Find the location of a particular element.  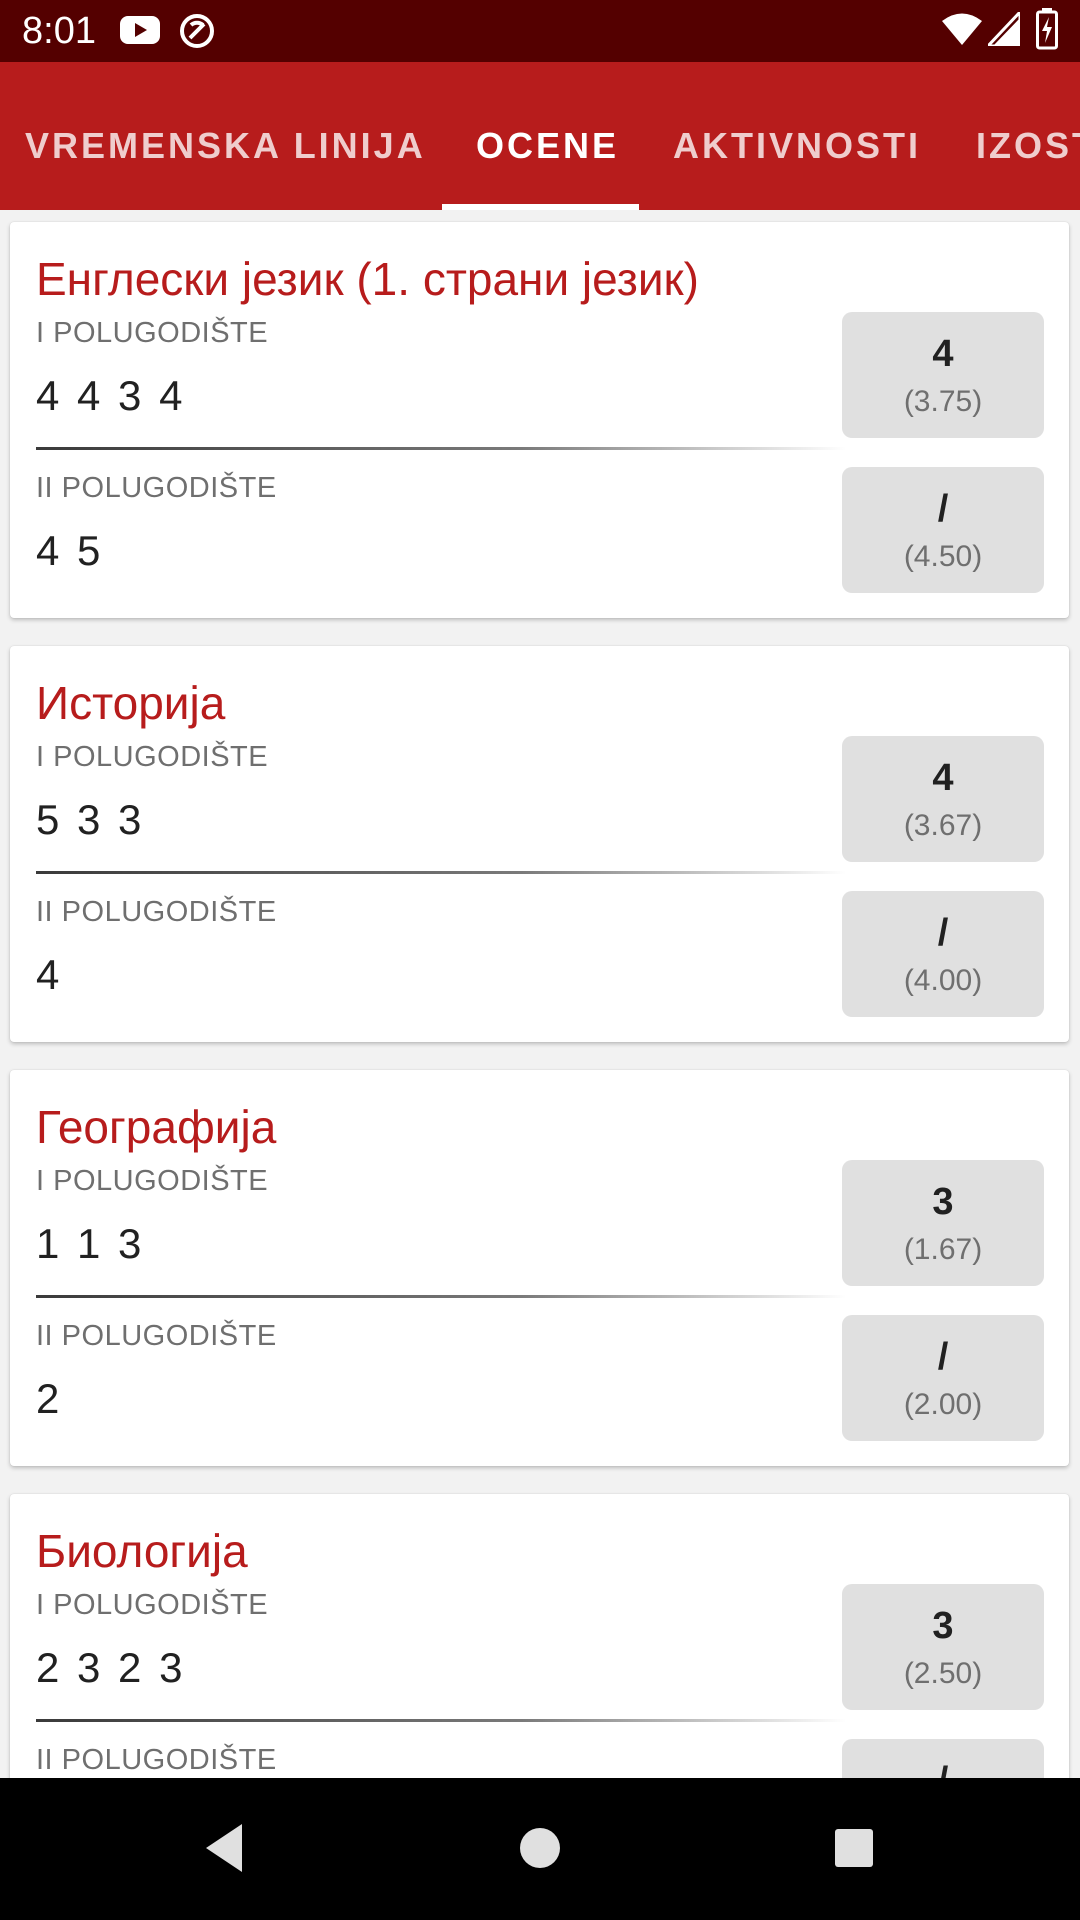

final-grade-box: / (4.50) is located at coordinates (943, 530).